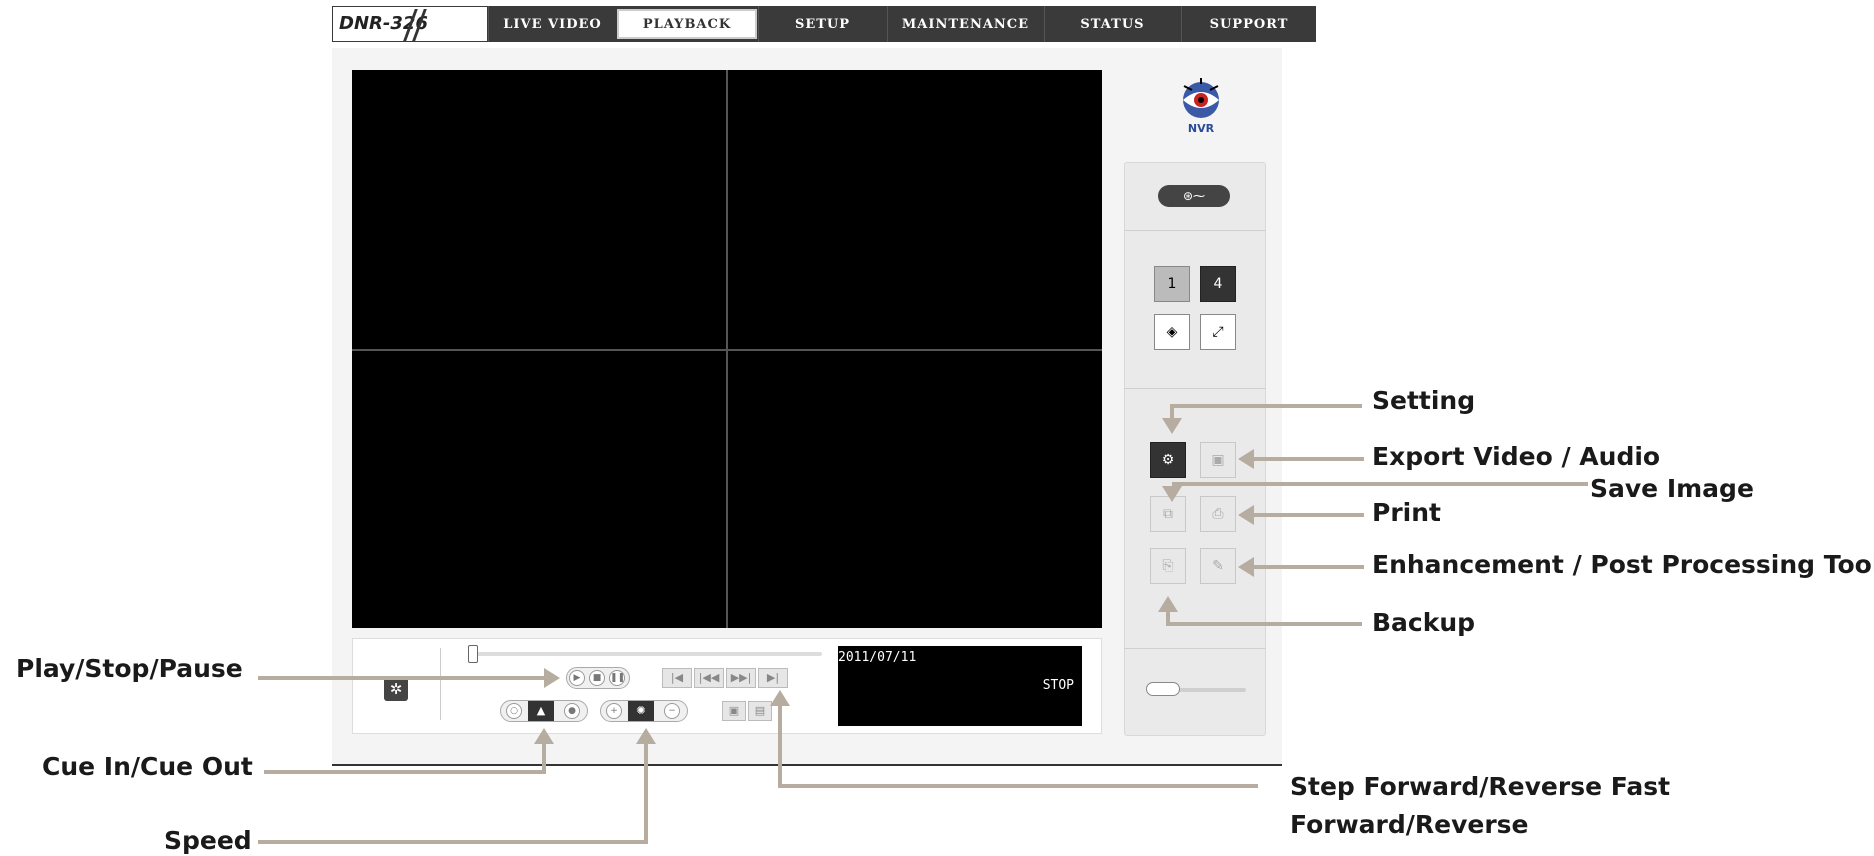 The image size is (1874, 856). I want to click on backup-label: Backup, so click(1424, 622).